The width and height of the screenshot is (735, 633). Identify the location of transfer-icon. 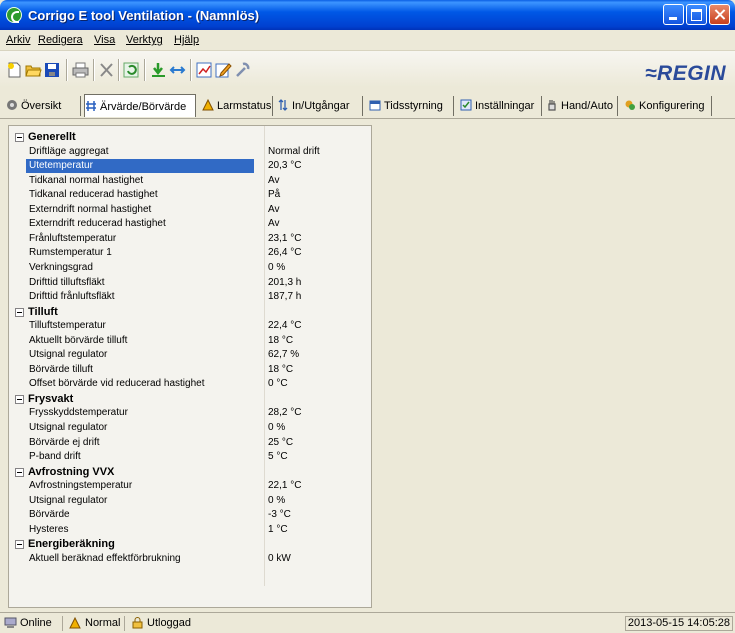
(177, 70).